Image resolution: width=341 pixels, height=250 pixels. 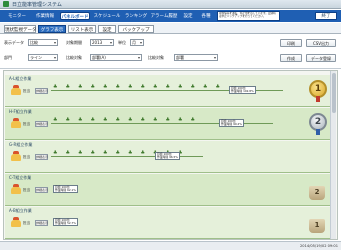 I want to click on team-name: A-B組立作業, so click(x=20, y=210).